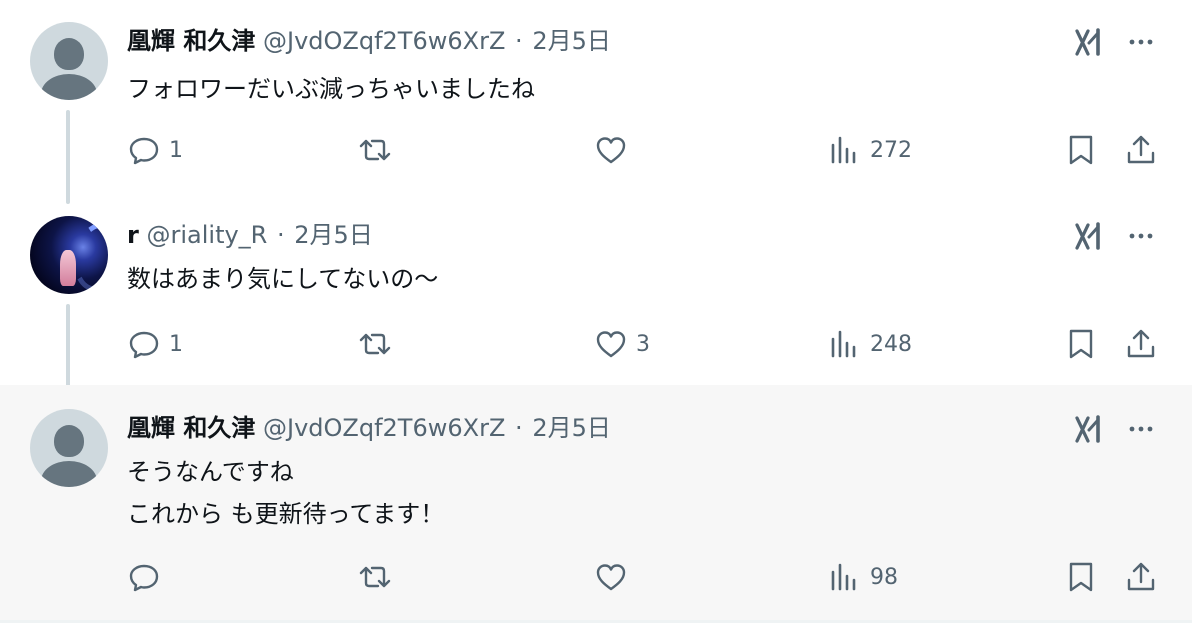 This screenshot has height=623, width=1192. Describe the element at coordinates (891, 150) in the screenshot. I see `view-count: 272` at that location.